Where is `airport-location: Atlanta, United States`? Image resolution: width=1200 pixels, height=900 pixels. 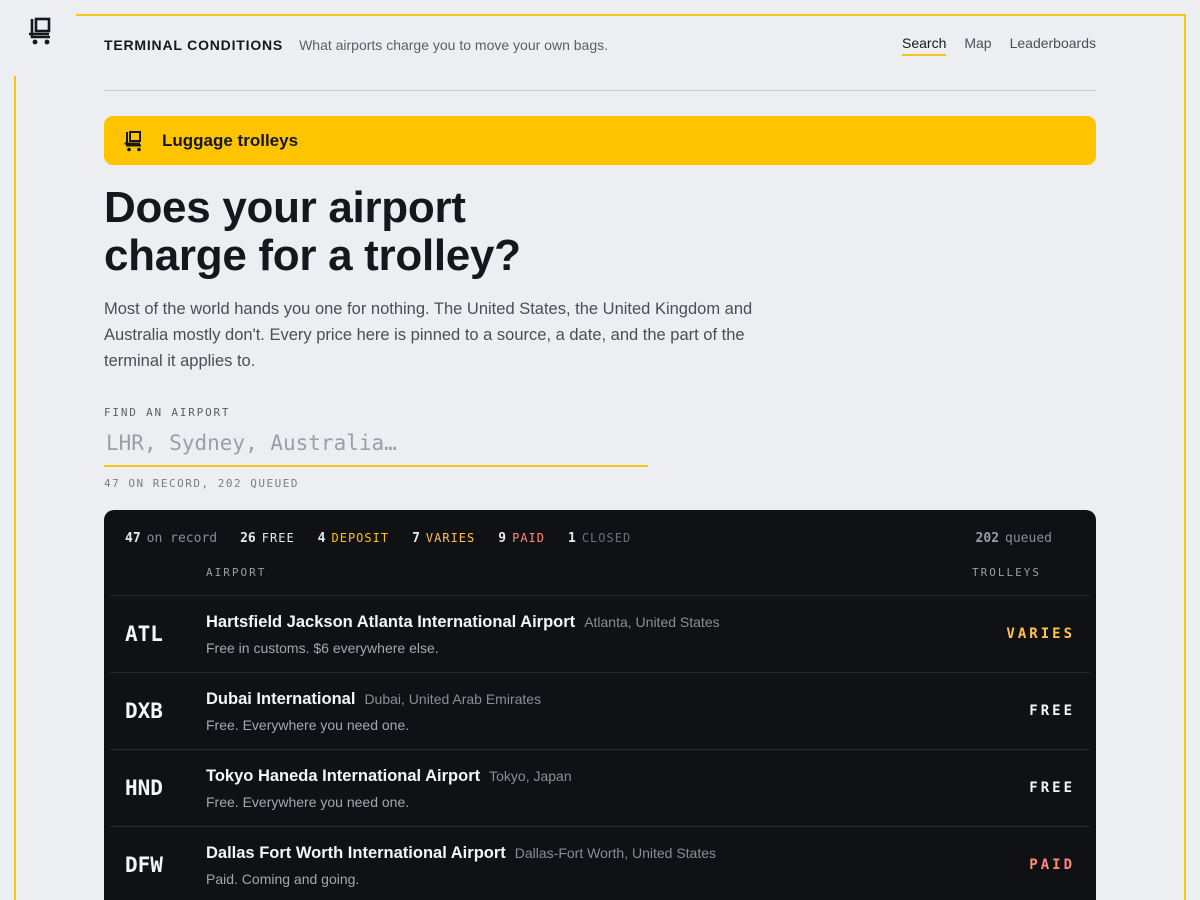 airport-location: Atlanta, United States is located at coordinates (652, 621).